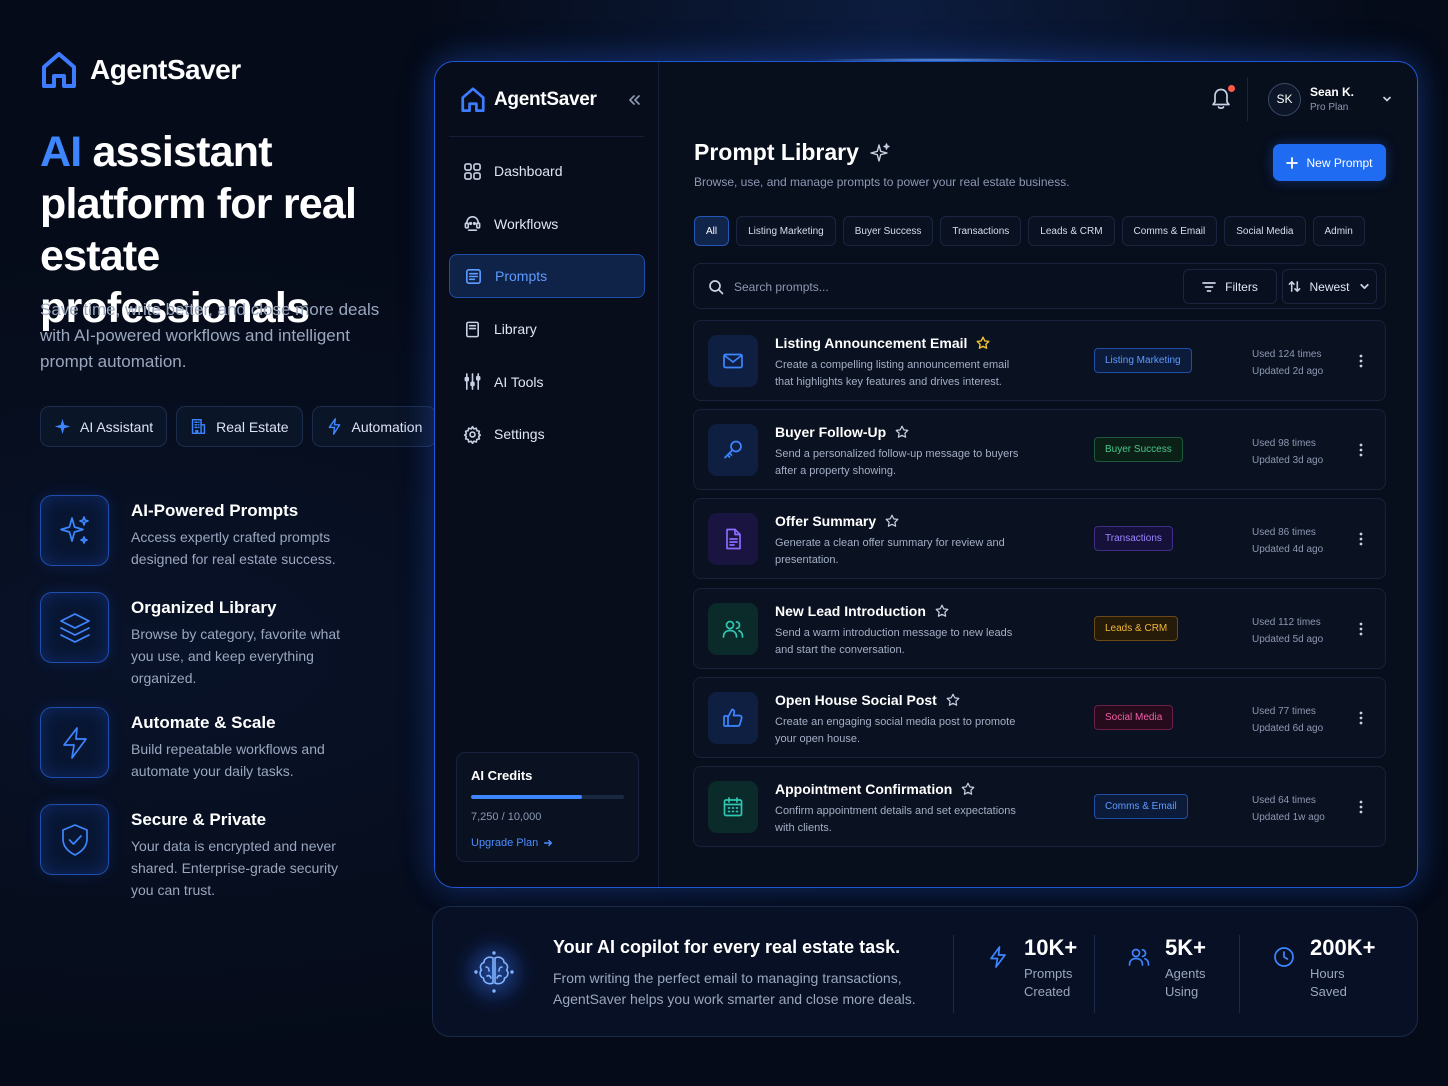 The height and width of the screenshot is (1086, 1448). Describe the element at coordinates (888, 231) in the screenshot. I see `tab-buyer-success: Buyer Success` at that location.